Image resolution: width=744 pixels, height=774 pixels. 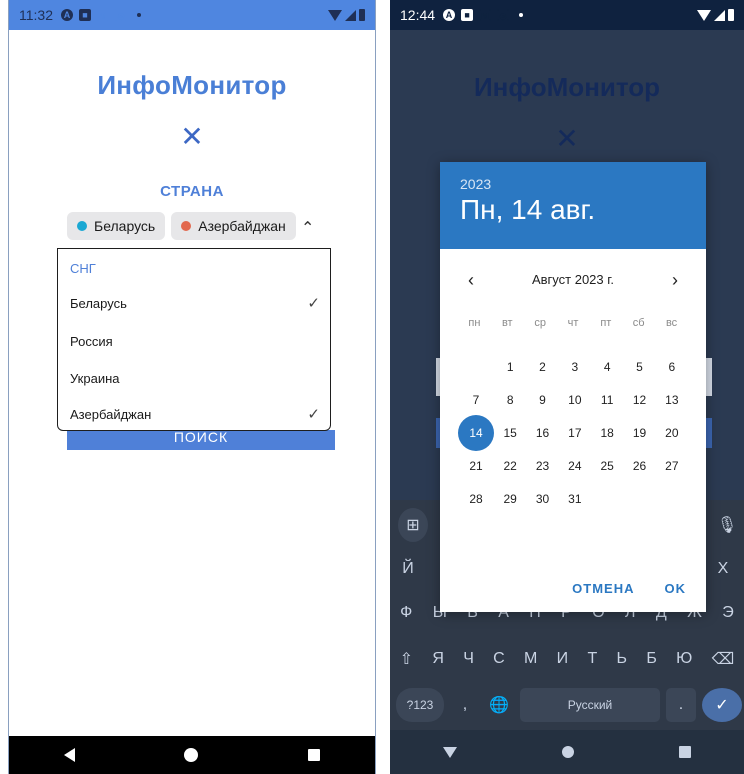 I want to click on status-time: 11:32, so click(x=36, y=15).